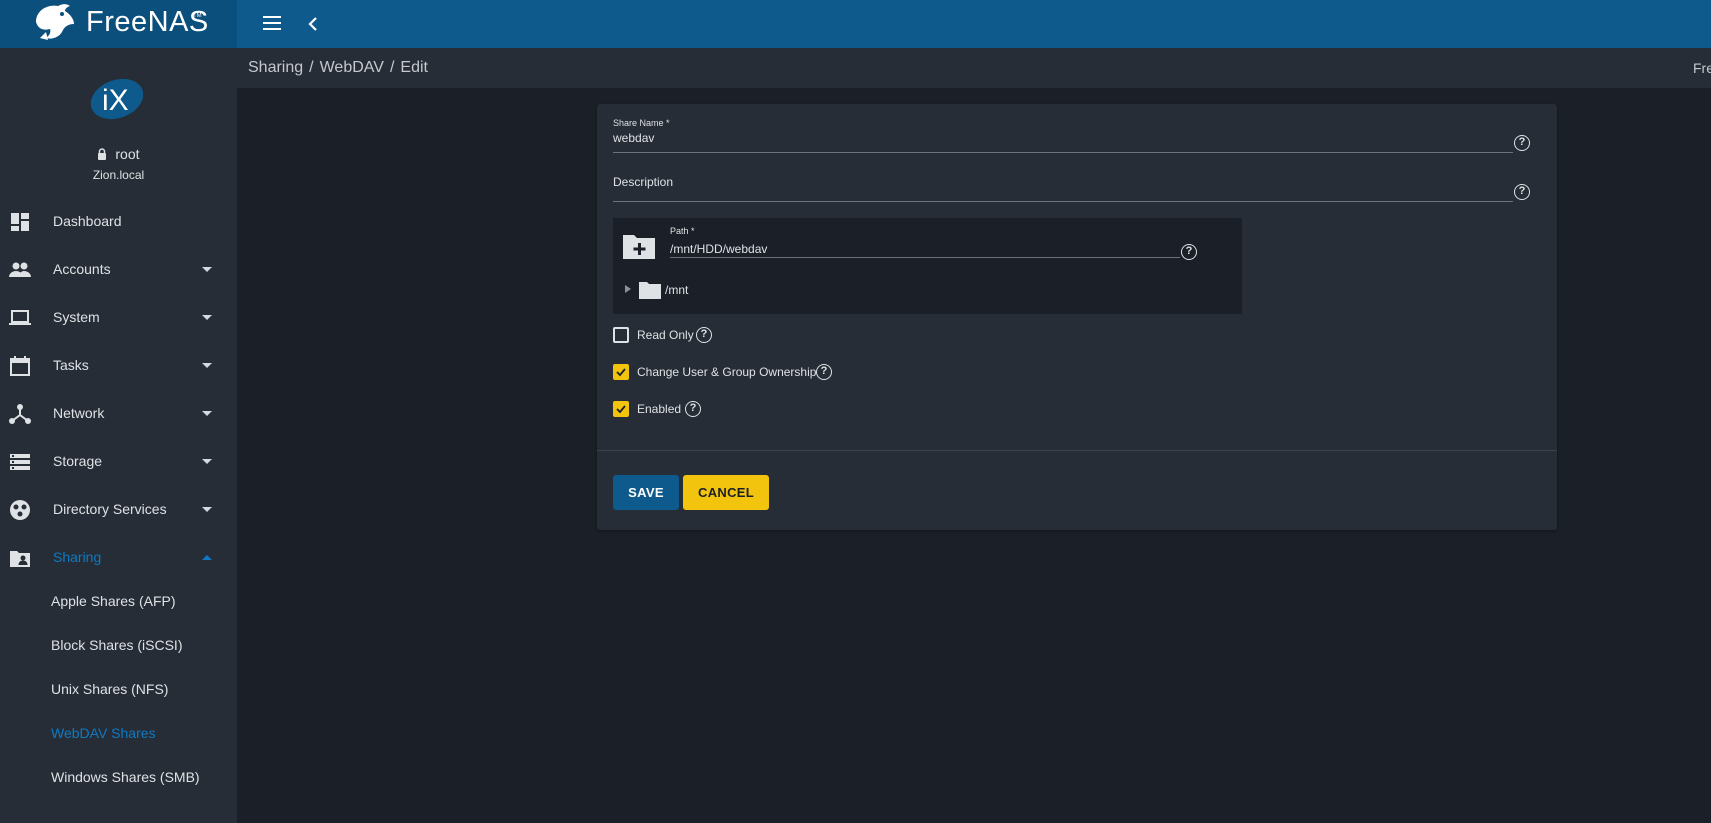 This screenshot has height=823, width=1711. I want to click on breadcrumb-edit: Edit, so click(414, 67).